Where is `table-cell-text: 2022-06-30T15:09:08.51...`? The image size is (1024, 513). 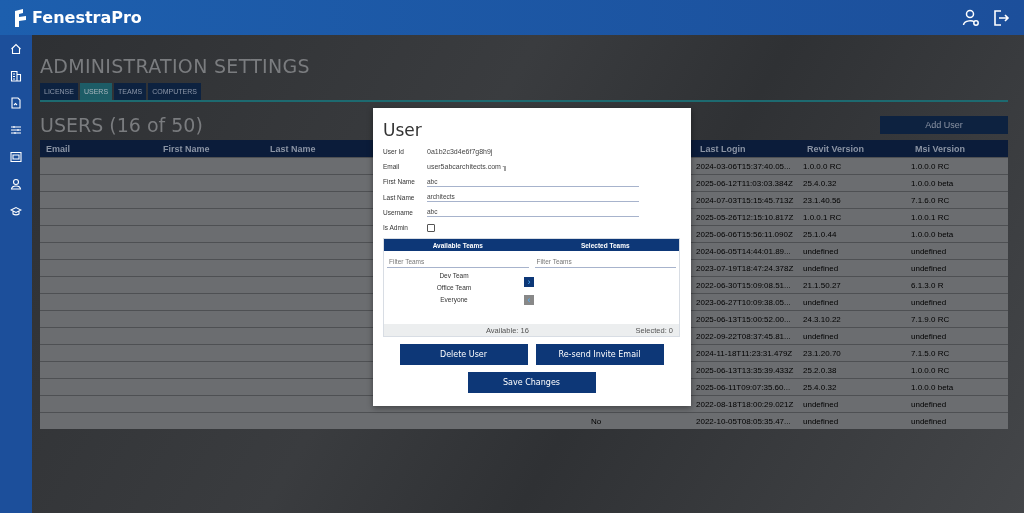
table-cell-text: 2022-06-30T15:09:08.51... is located at coordinates (743, 285).